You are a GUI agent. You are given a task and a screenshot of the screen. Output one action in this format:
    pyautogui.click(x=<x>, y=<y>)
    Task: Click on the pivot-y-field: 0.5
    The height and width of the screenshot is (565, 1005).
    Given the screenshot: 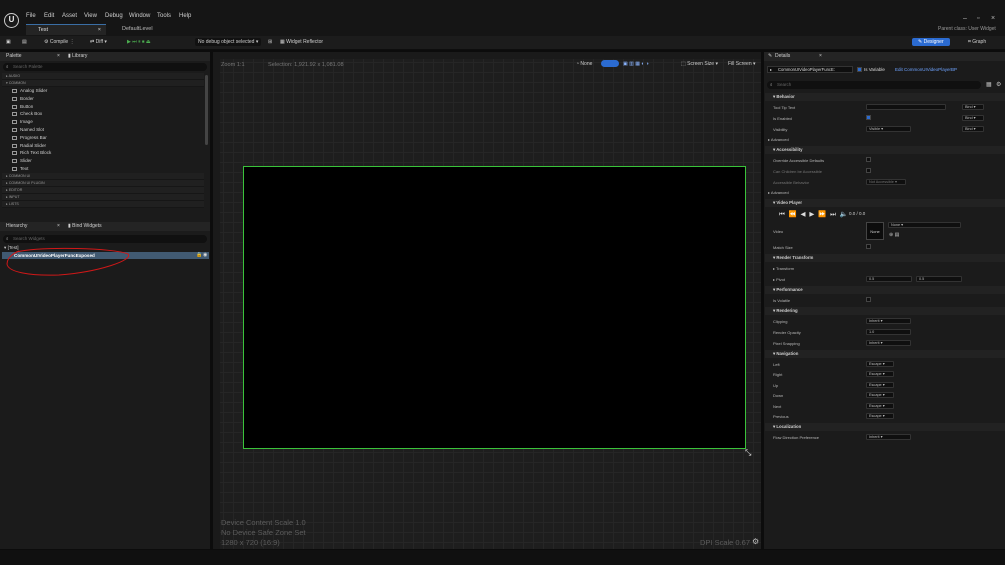 What is the action you would take?
    pyautogui.click(x=939, y=279)
    